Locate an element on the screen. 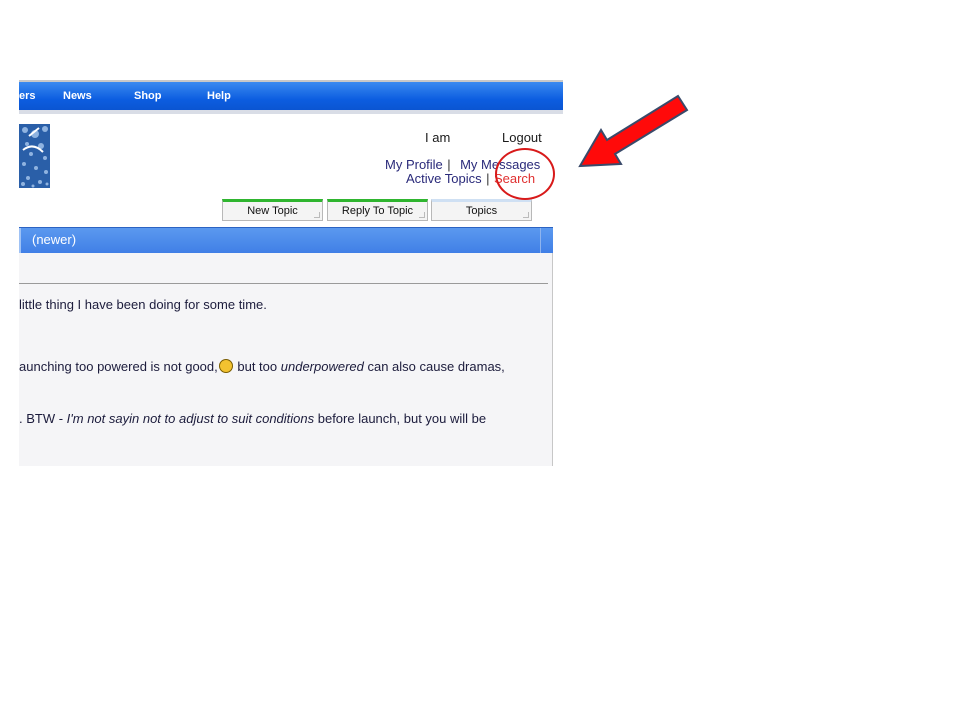 Image resolution: width=960 pixels, height=720 pixels. nav-item-shop: Shop is located at coordinates (148, 96).